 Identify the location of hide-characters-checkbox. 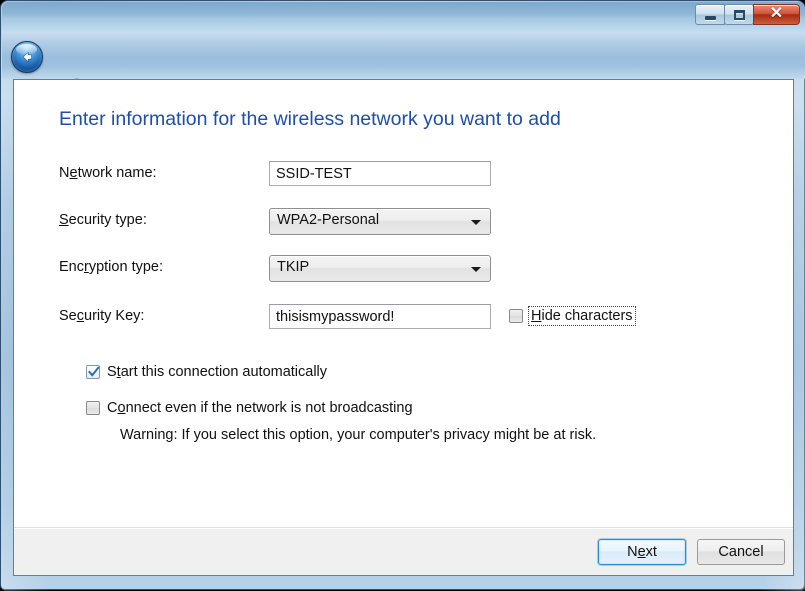
(516, 316).